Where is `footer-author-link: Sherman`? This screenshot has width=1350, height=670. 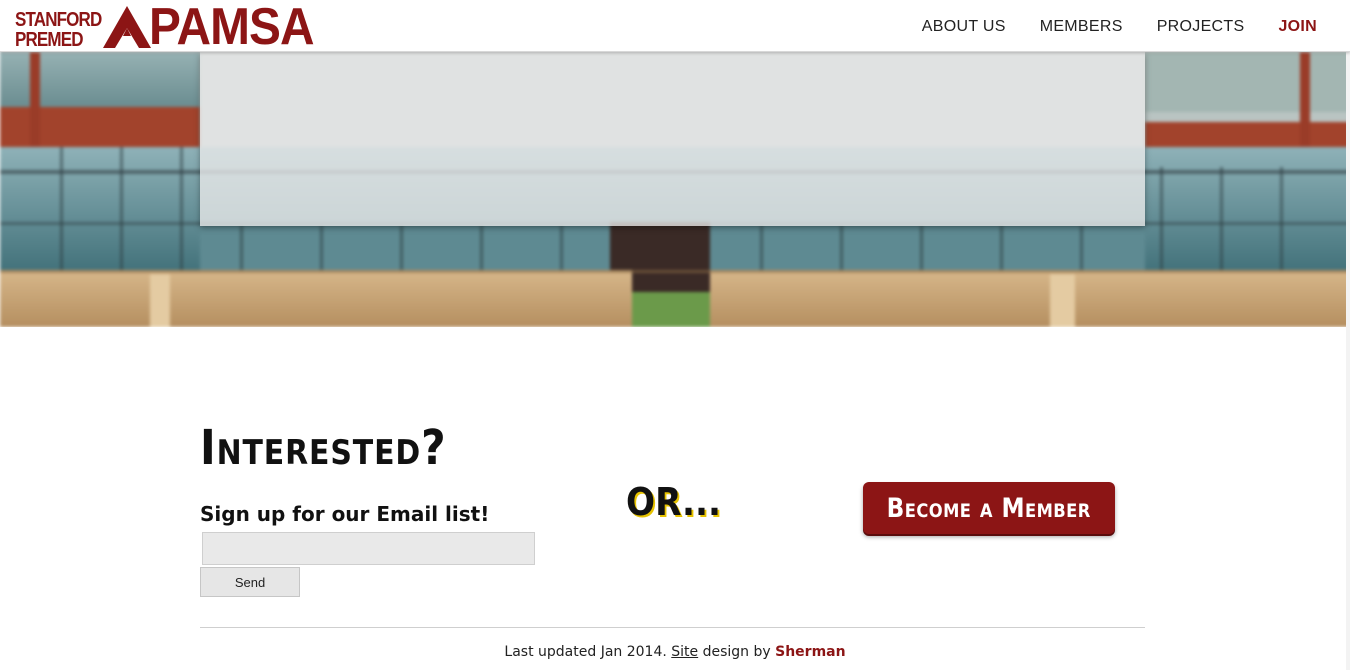
footer-author-link: Sherman is located at coordinates (810, 652).